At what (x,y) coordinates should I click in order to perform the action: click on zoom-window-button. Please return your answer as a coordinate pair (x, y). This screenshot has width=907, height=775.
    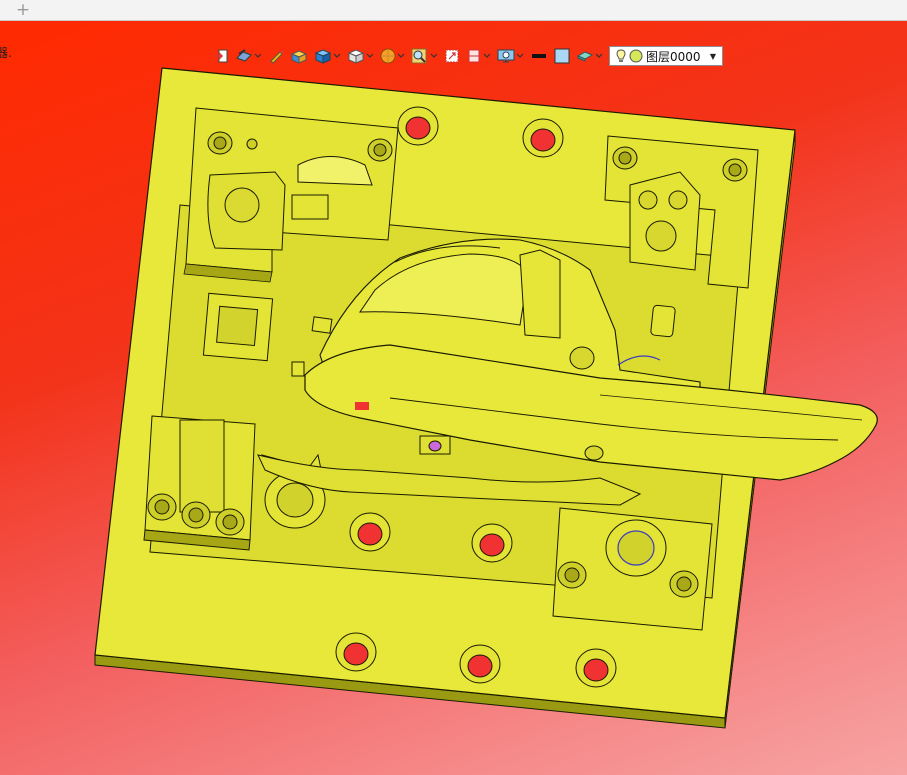
    Looking at the image, I should click on (452, 56).